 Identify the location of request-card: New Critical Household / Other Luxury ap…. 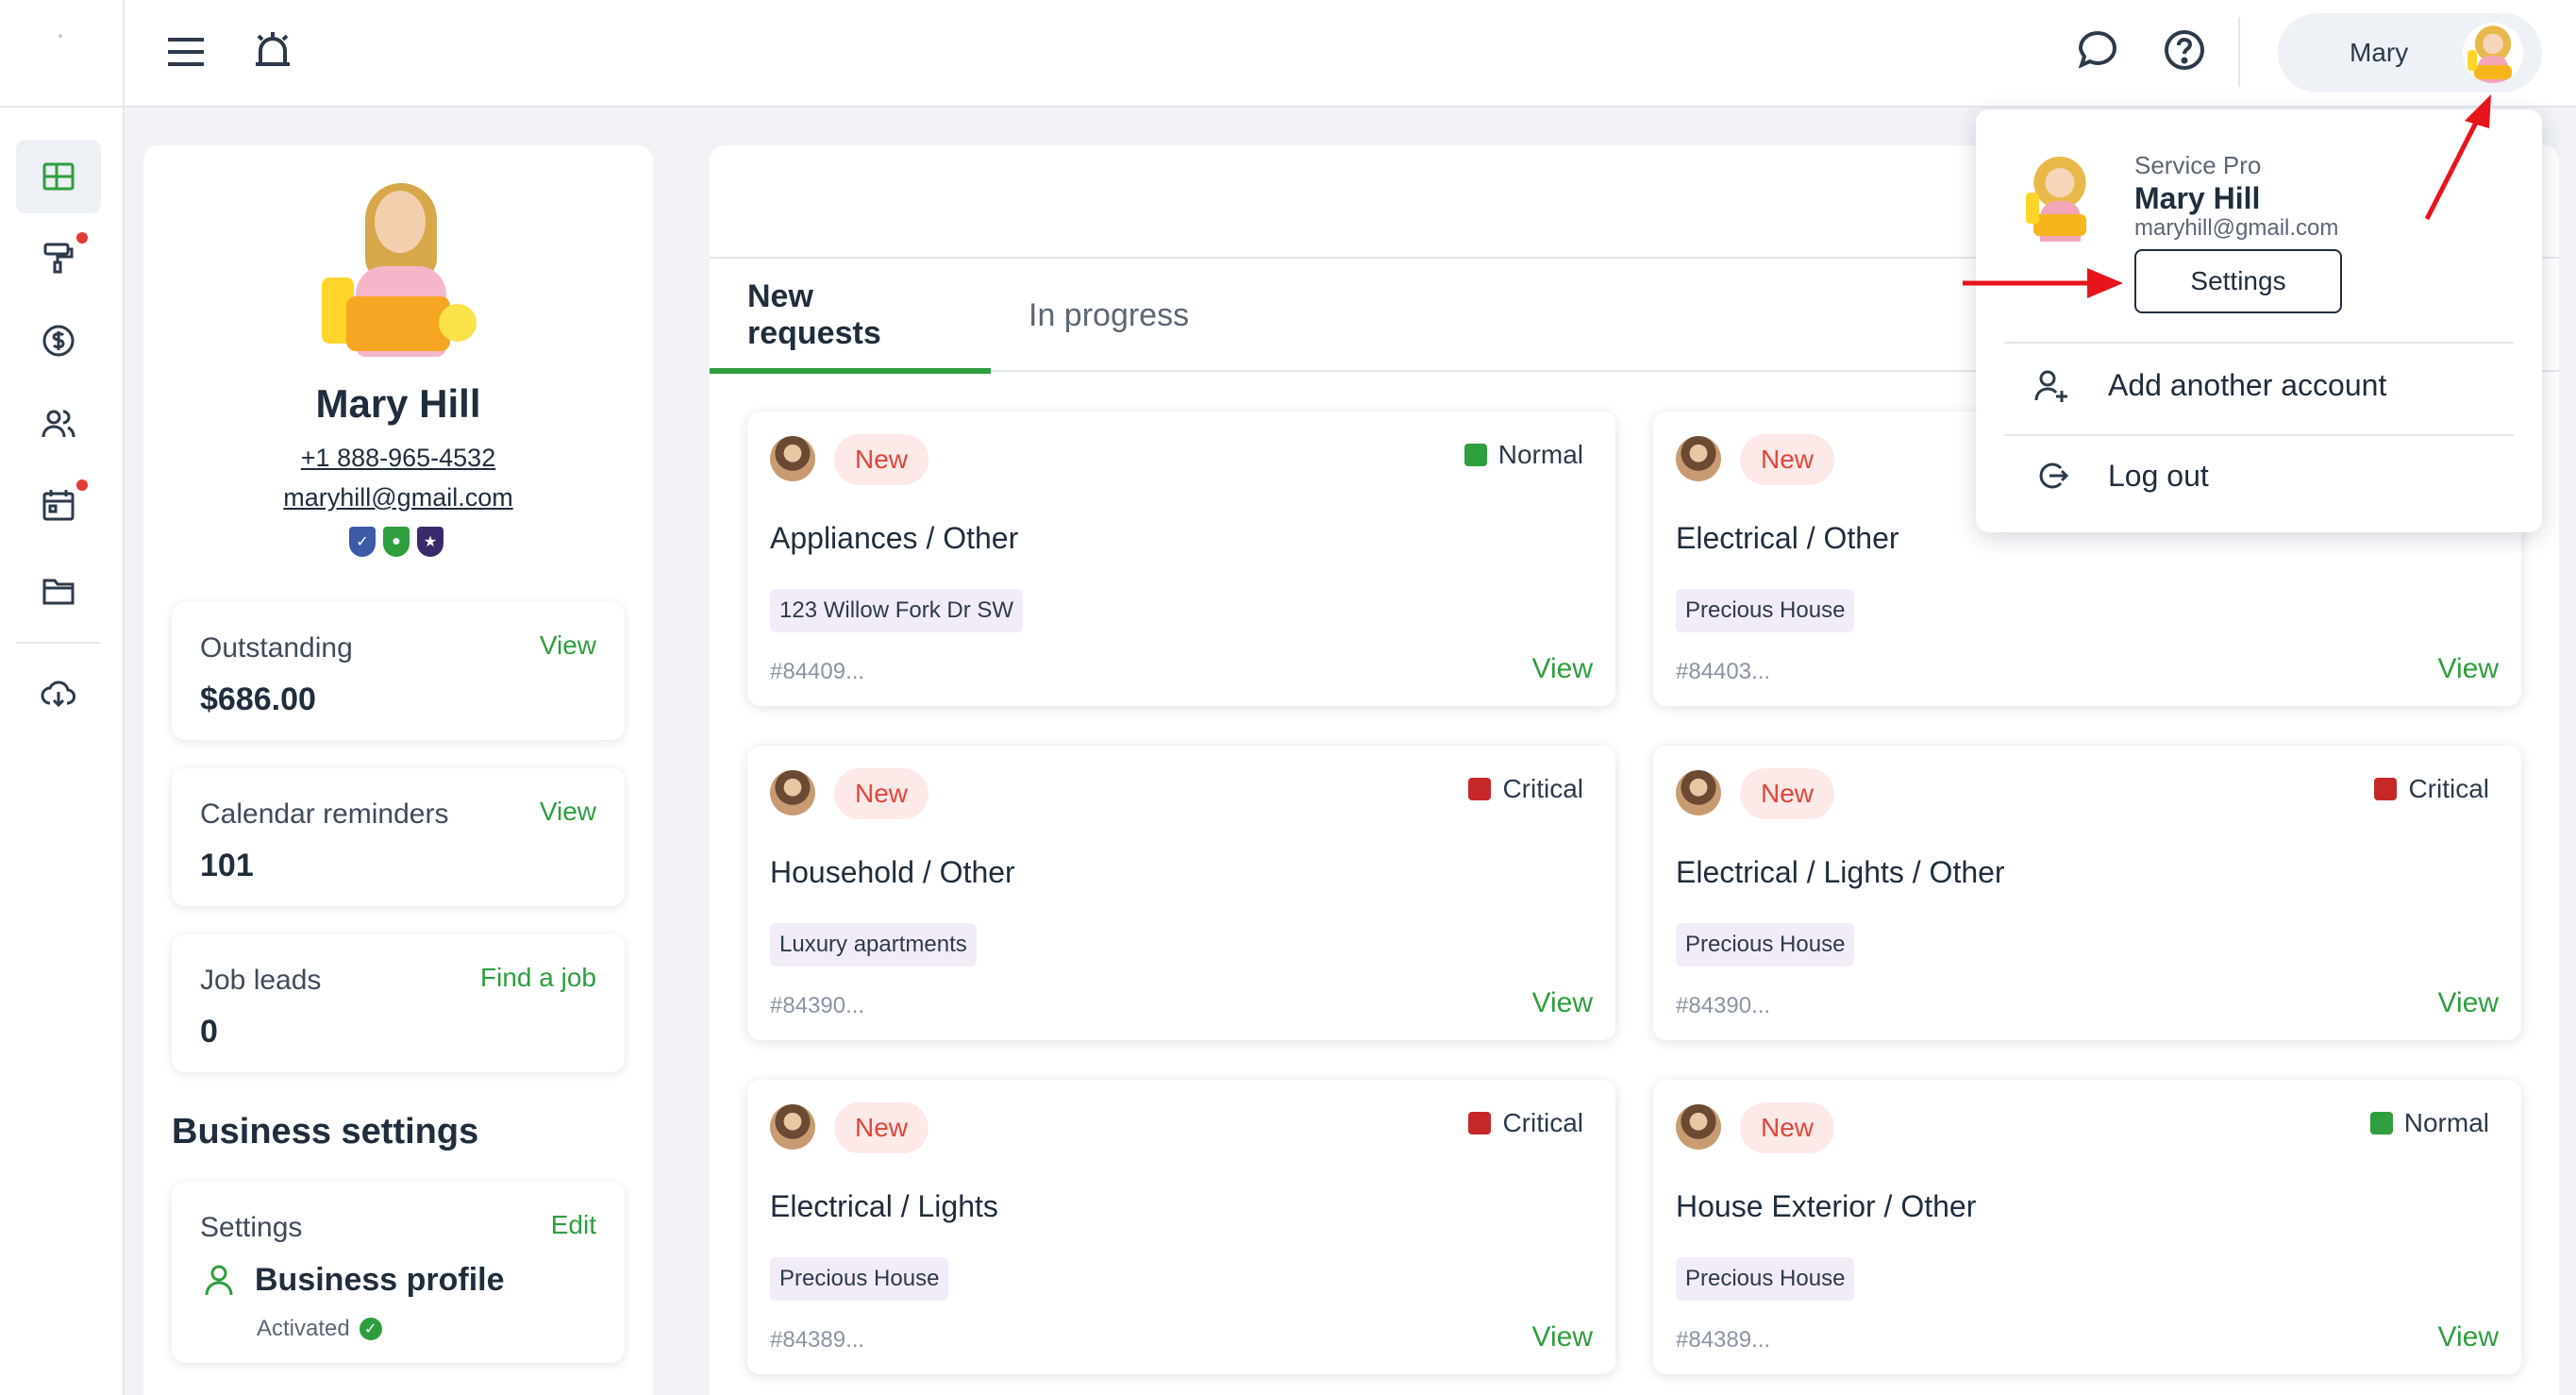
(1181, 893).